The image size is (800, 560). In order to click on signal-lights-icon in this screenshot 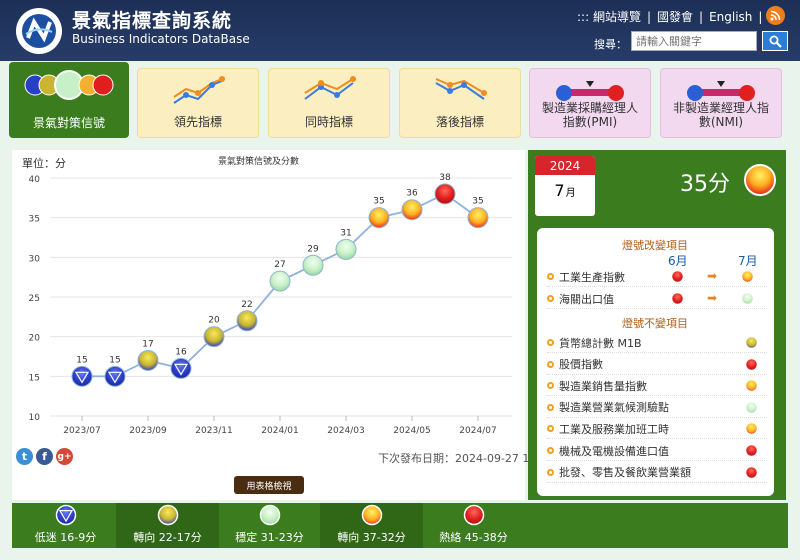, I will do `click(69, 85)`.